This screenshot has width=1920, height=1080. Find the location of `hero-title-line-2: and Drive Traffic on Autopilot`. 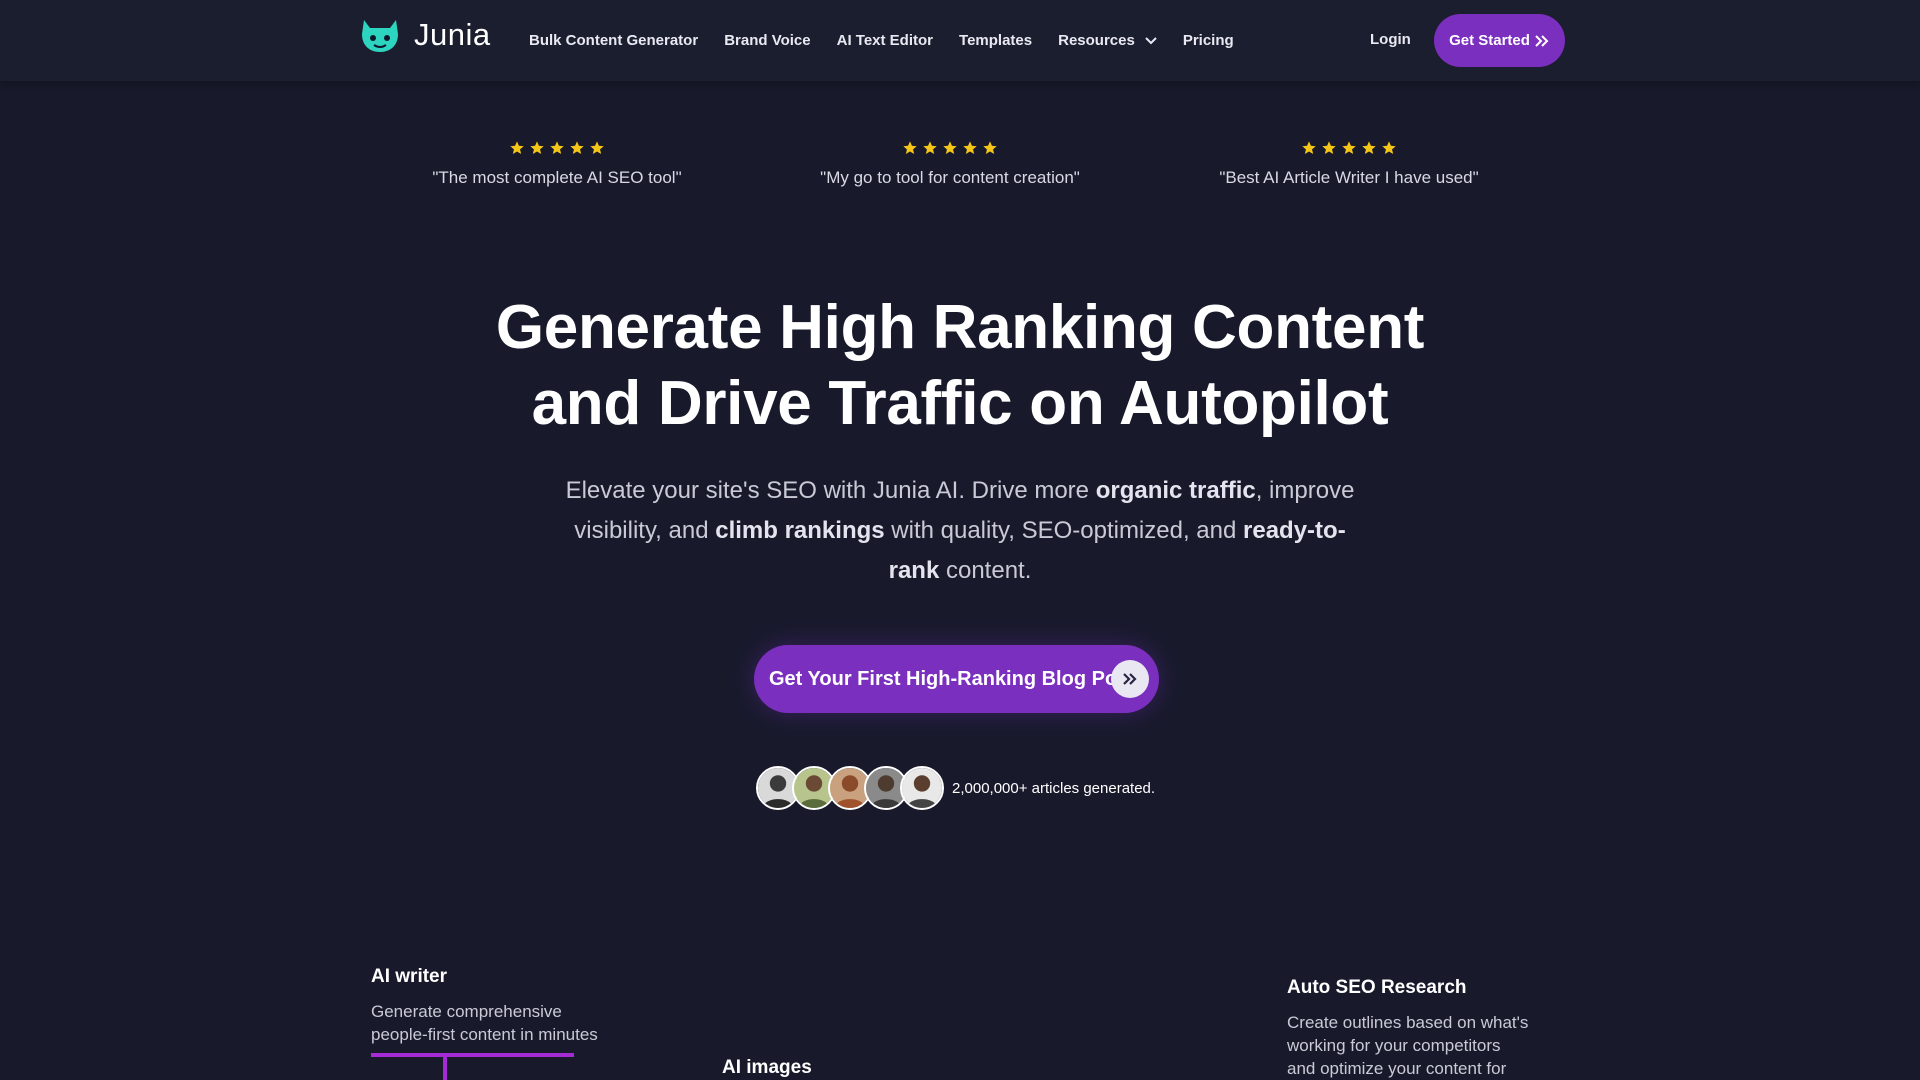

hero-title-line-2: and Drive Traffic on Autopilot is located at coordinates (960, 403).